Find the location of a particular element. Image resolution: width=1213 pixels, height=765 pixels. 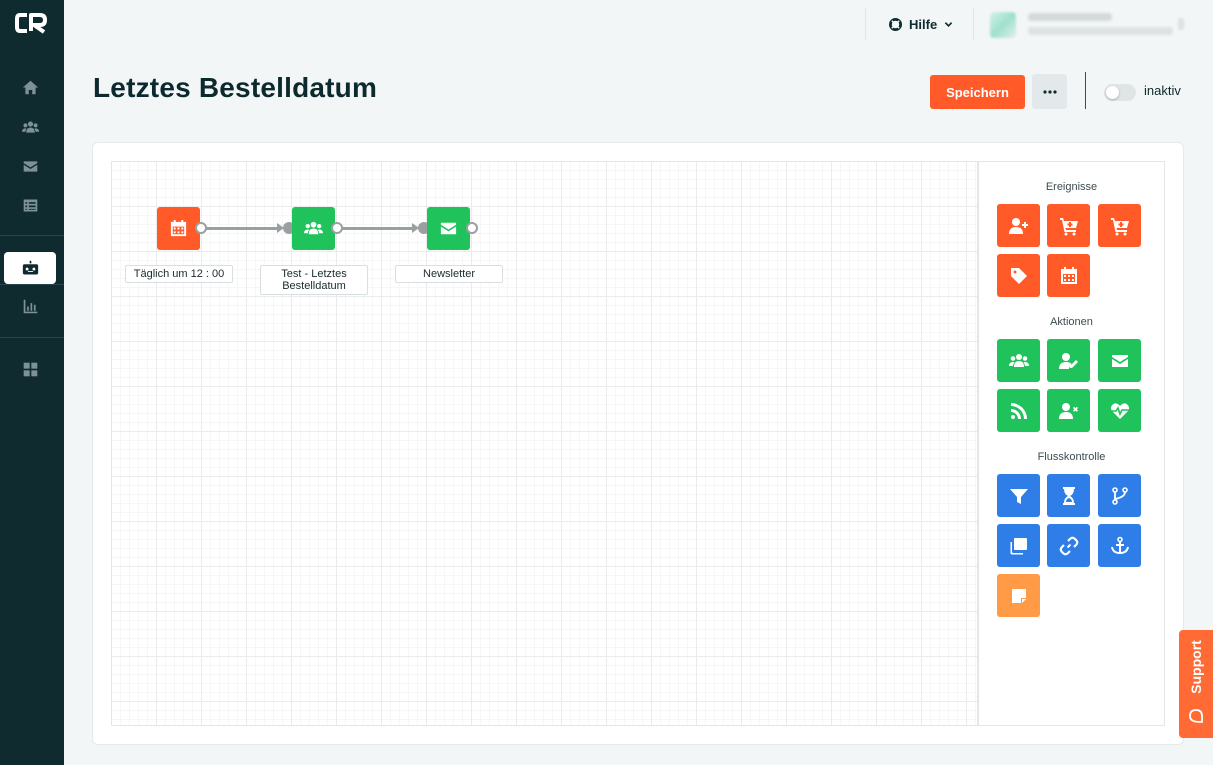

node-label: Newsletter is located at coordinates (449, 274).